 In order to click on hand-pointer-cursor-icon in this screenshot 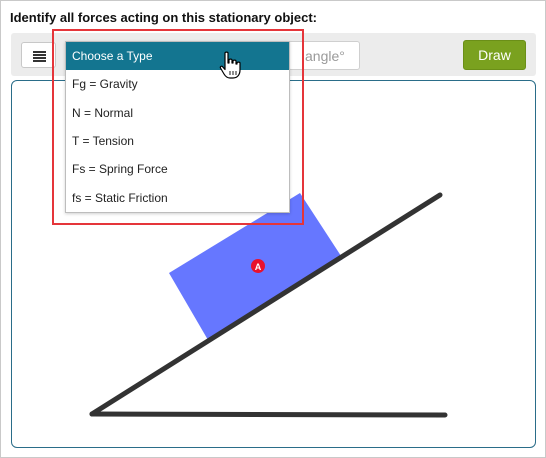, I will do `click(230, 65)`.